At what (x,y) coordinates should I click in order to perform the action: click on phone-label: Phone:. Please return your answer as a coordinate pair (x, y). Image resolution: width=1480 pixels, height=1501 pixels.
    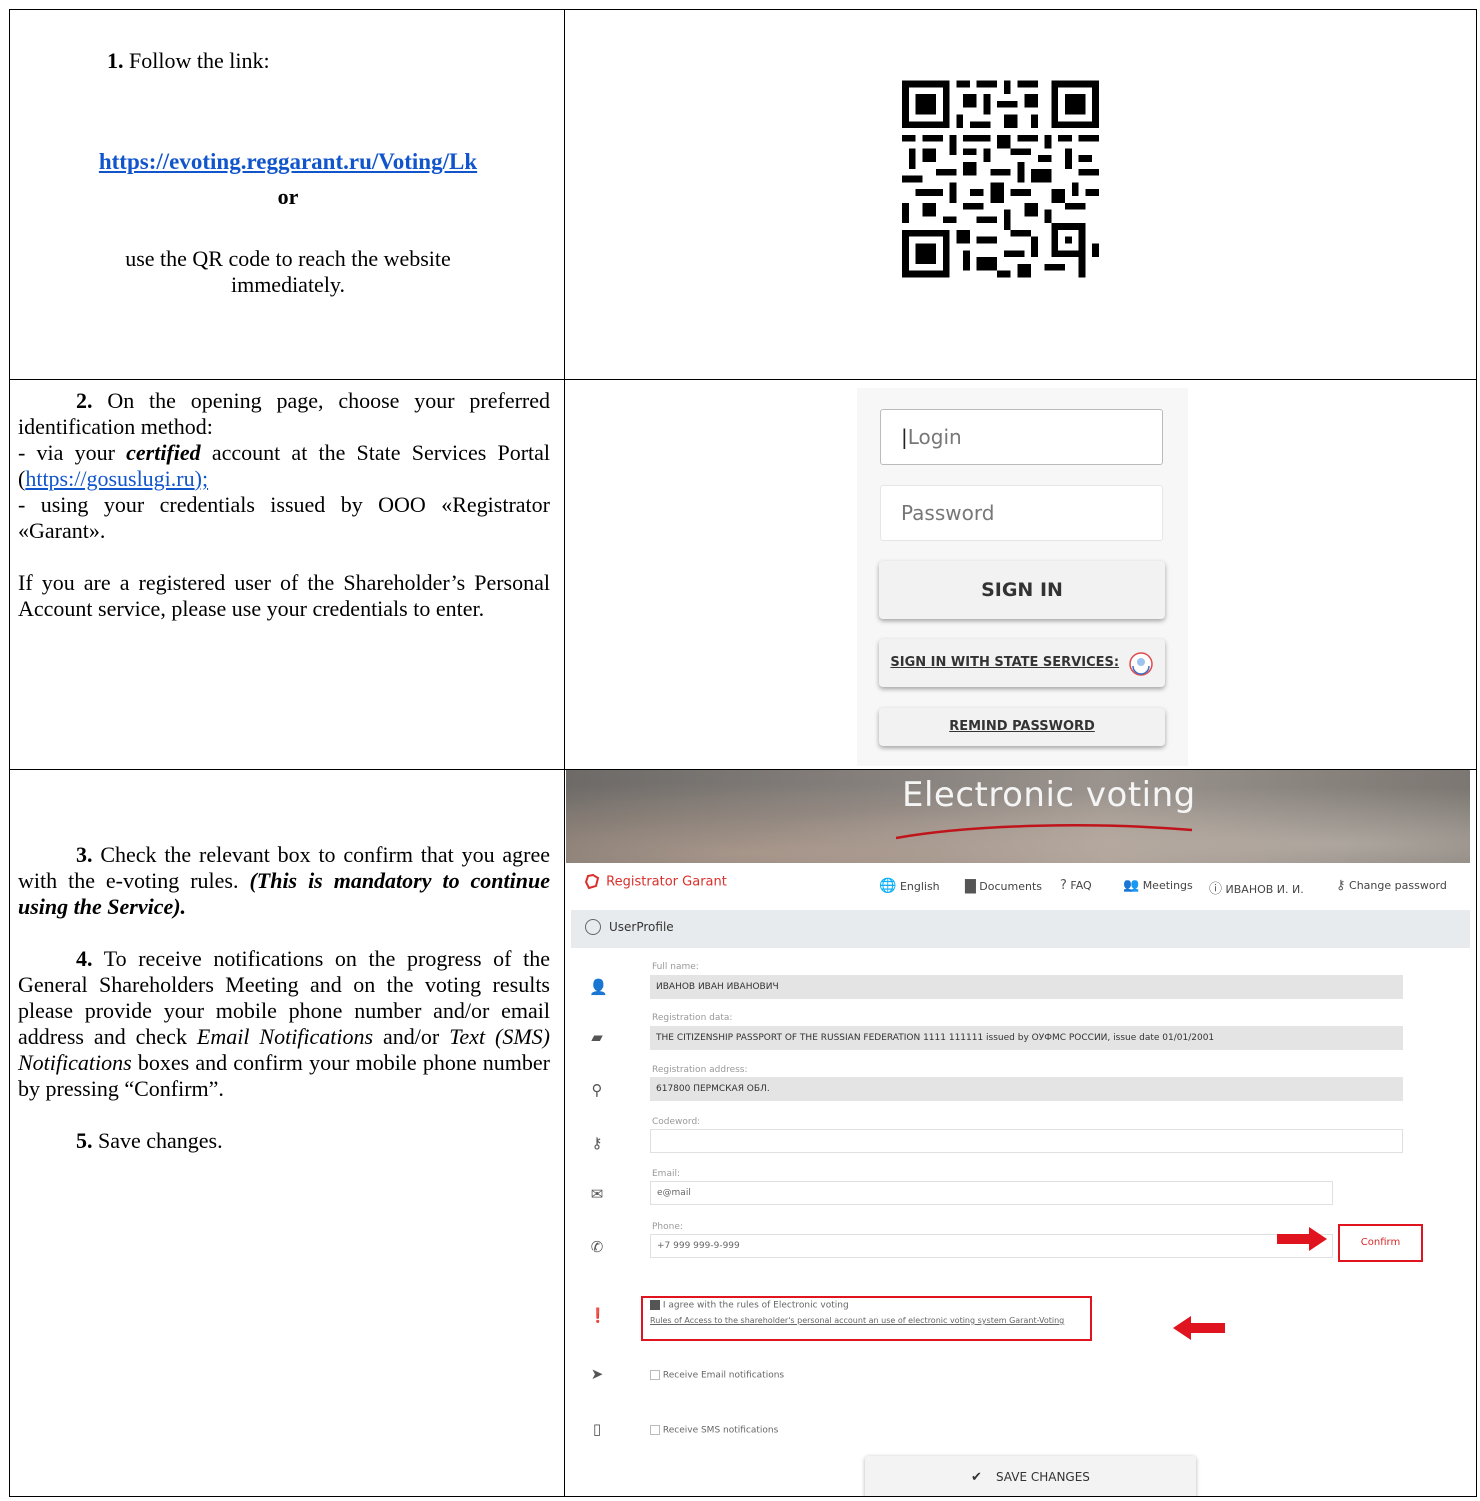
    Looking at the image, I should click on (667, 1227).